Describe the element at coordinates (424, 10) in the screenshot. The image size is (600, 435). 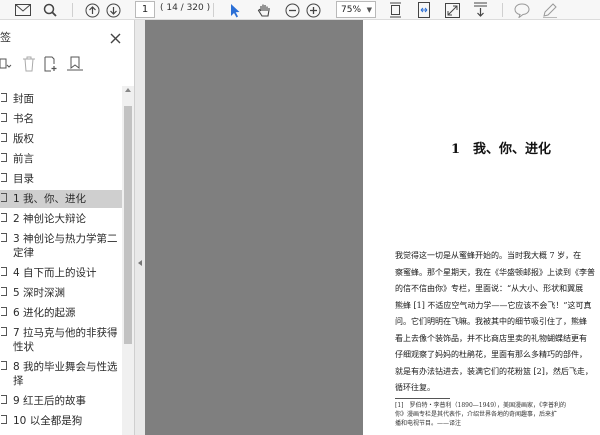
I see `fit-width-icon` at that location.